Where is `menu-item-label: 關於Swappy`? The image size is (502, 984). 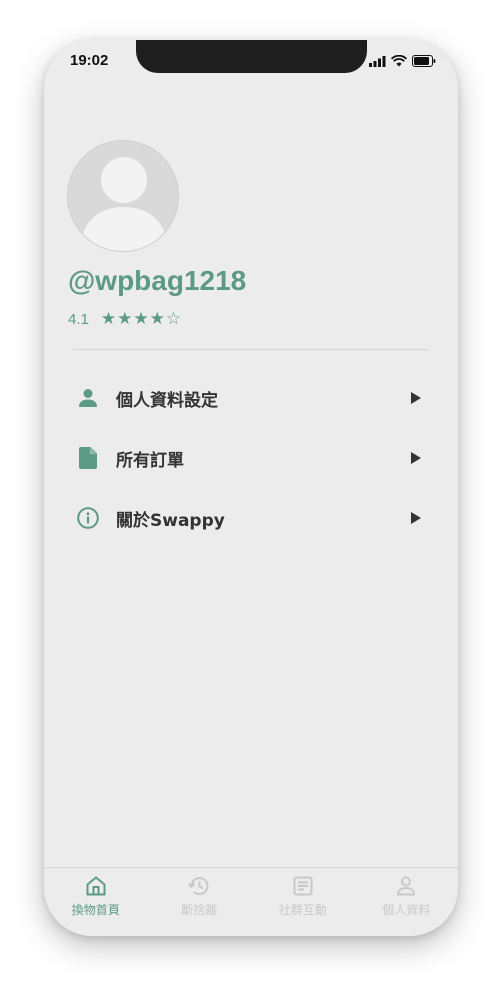
menu-item-label: 關於Swappy is located at coordinates (170, 520).